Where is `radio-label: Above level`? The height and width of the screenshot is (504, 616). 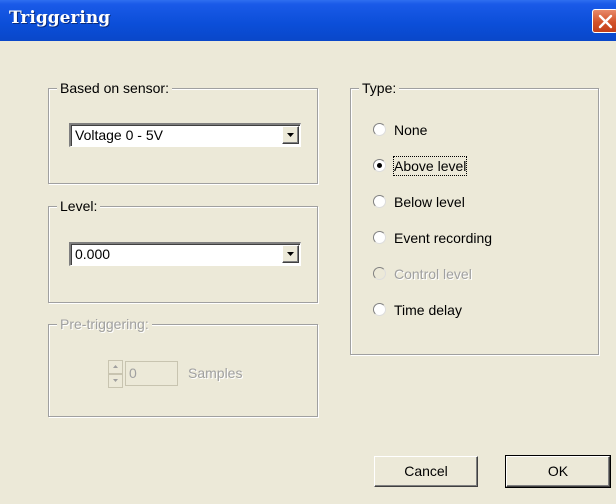
radio-label: Above level is located at coordinates (430, 166).